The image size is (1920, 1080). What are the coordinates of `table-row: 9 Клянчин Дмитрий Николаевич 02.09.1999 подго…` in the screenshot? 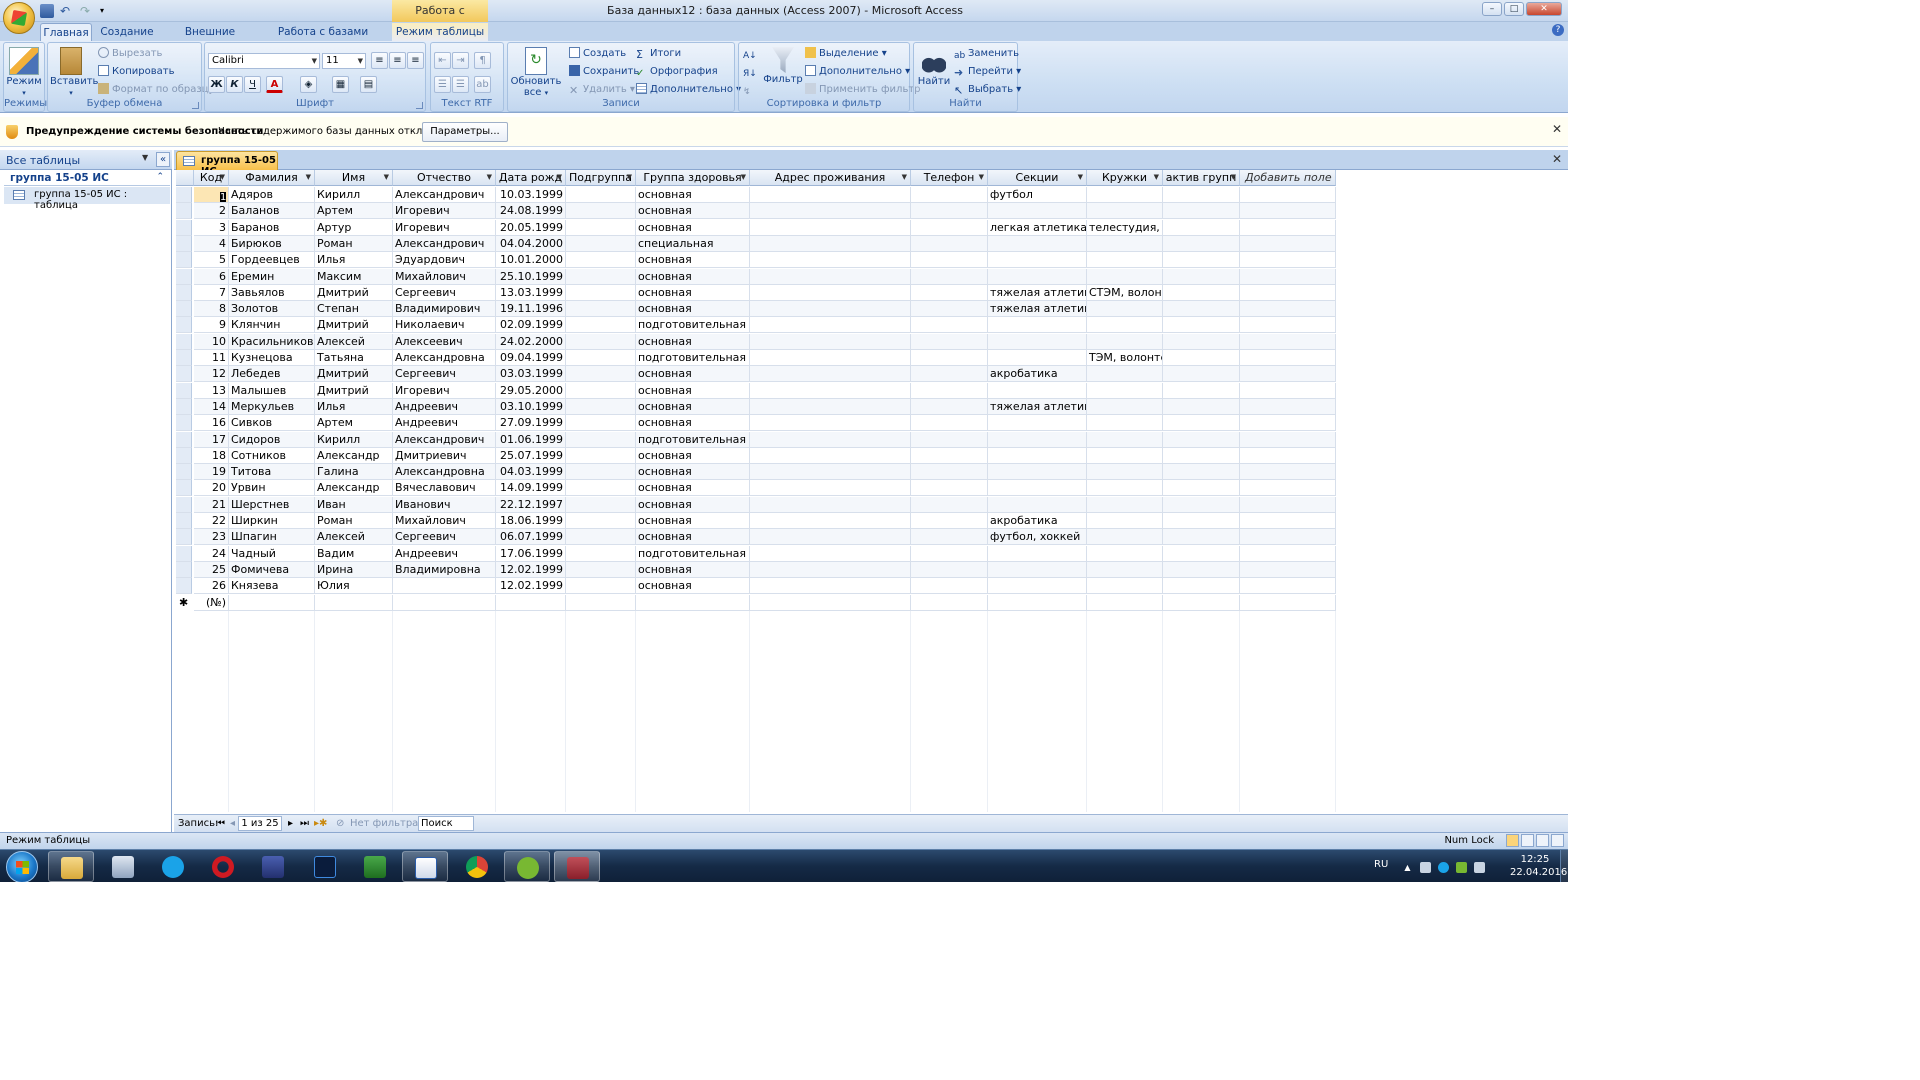 It's located at (871, 325).